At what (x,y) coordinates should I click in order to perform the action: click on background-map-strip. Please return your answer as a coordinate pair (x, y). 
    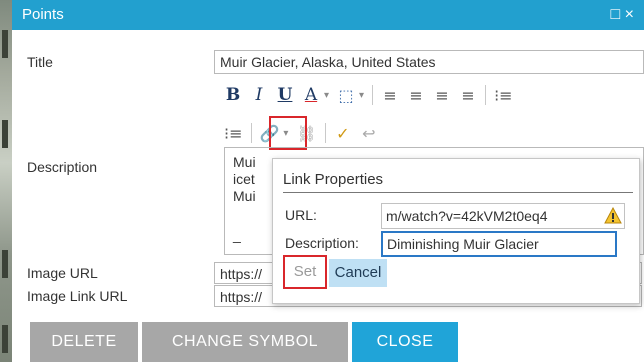
    Looking at the image, I should click on (6, 181).